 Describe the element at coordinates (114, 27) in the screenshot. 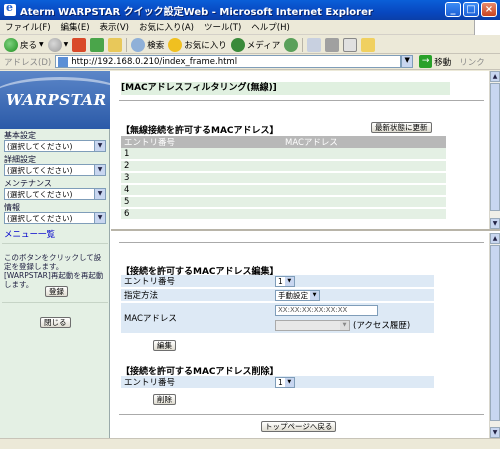

I see `menu-view: 表示(V)` at that location.